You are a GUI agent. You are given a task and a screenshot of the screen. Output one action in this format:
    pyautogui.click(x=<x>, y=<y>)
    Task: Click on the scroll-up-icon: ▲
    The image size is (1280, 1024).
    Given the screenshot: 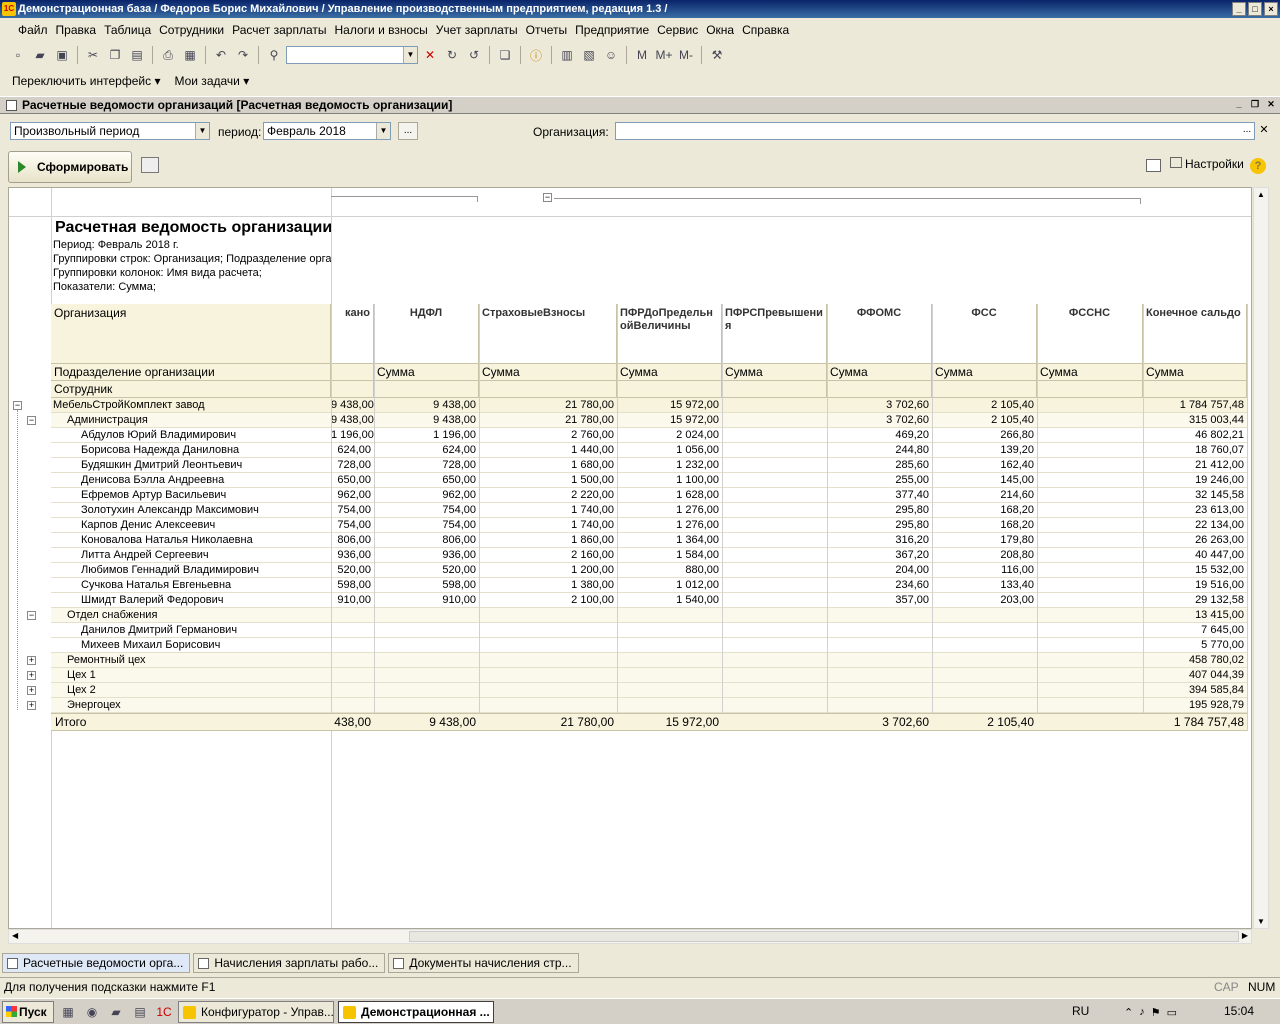 What is the action you would take?
    pyautogui.click(x=1261, y=194)
    